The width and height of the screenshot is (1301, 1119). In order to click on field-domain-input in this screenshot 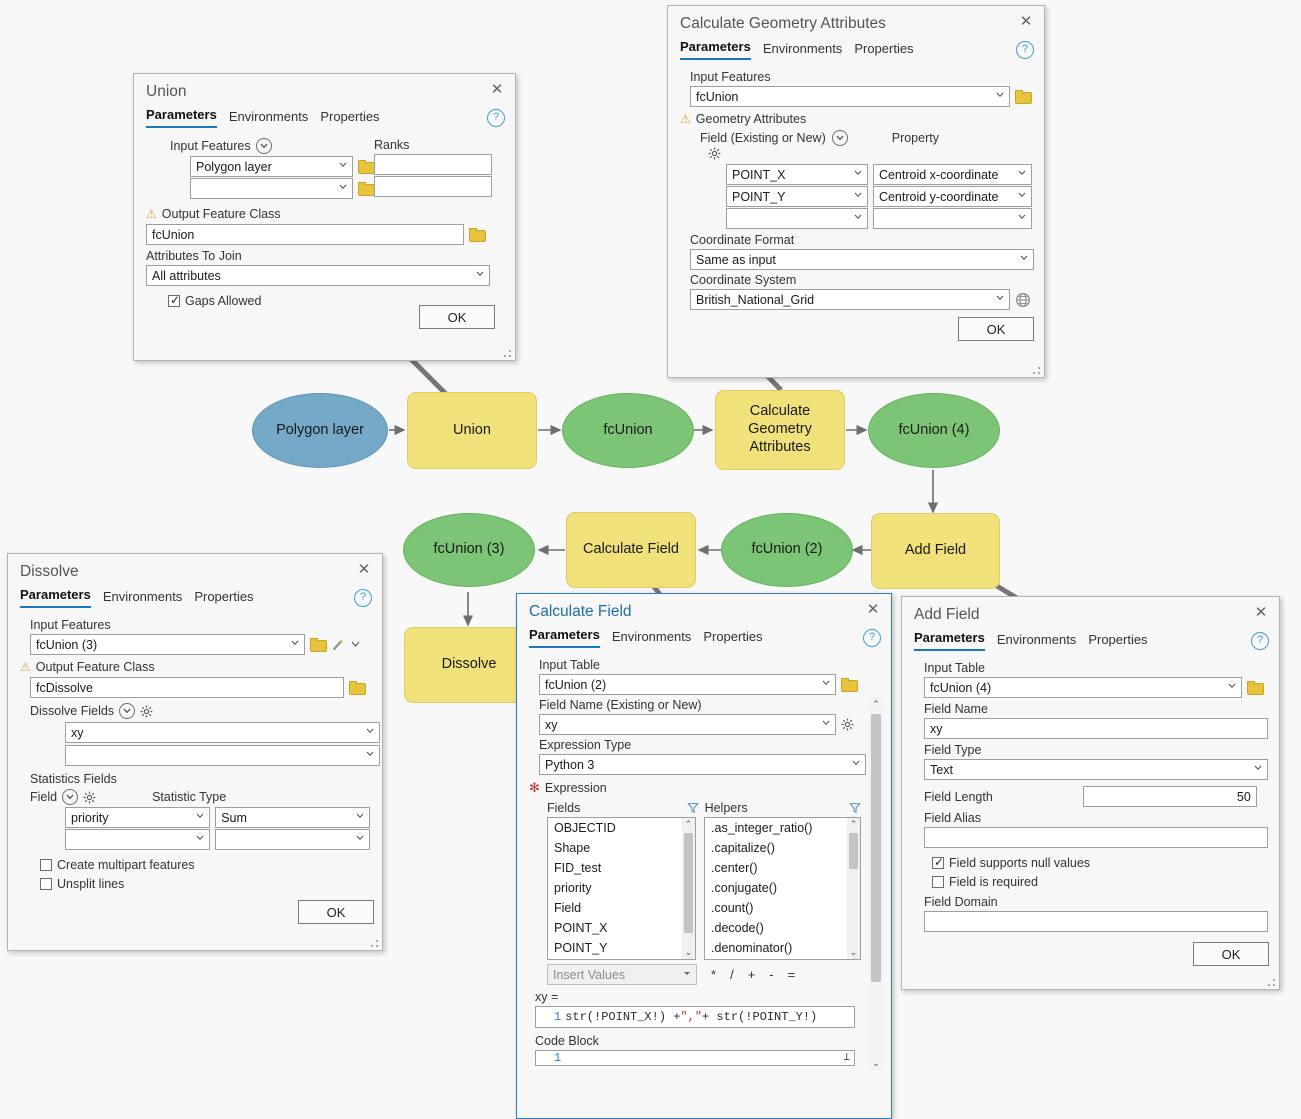, I will do `click(1096, 921)`.